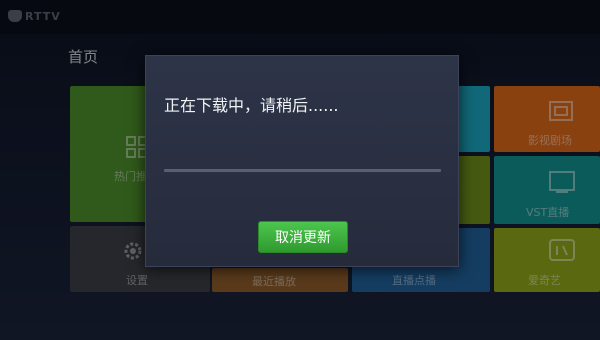  Describe the element at coordinates (547, 190) in the screenshot. I see `tile-teal-right: VST直播` at that location.